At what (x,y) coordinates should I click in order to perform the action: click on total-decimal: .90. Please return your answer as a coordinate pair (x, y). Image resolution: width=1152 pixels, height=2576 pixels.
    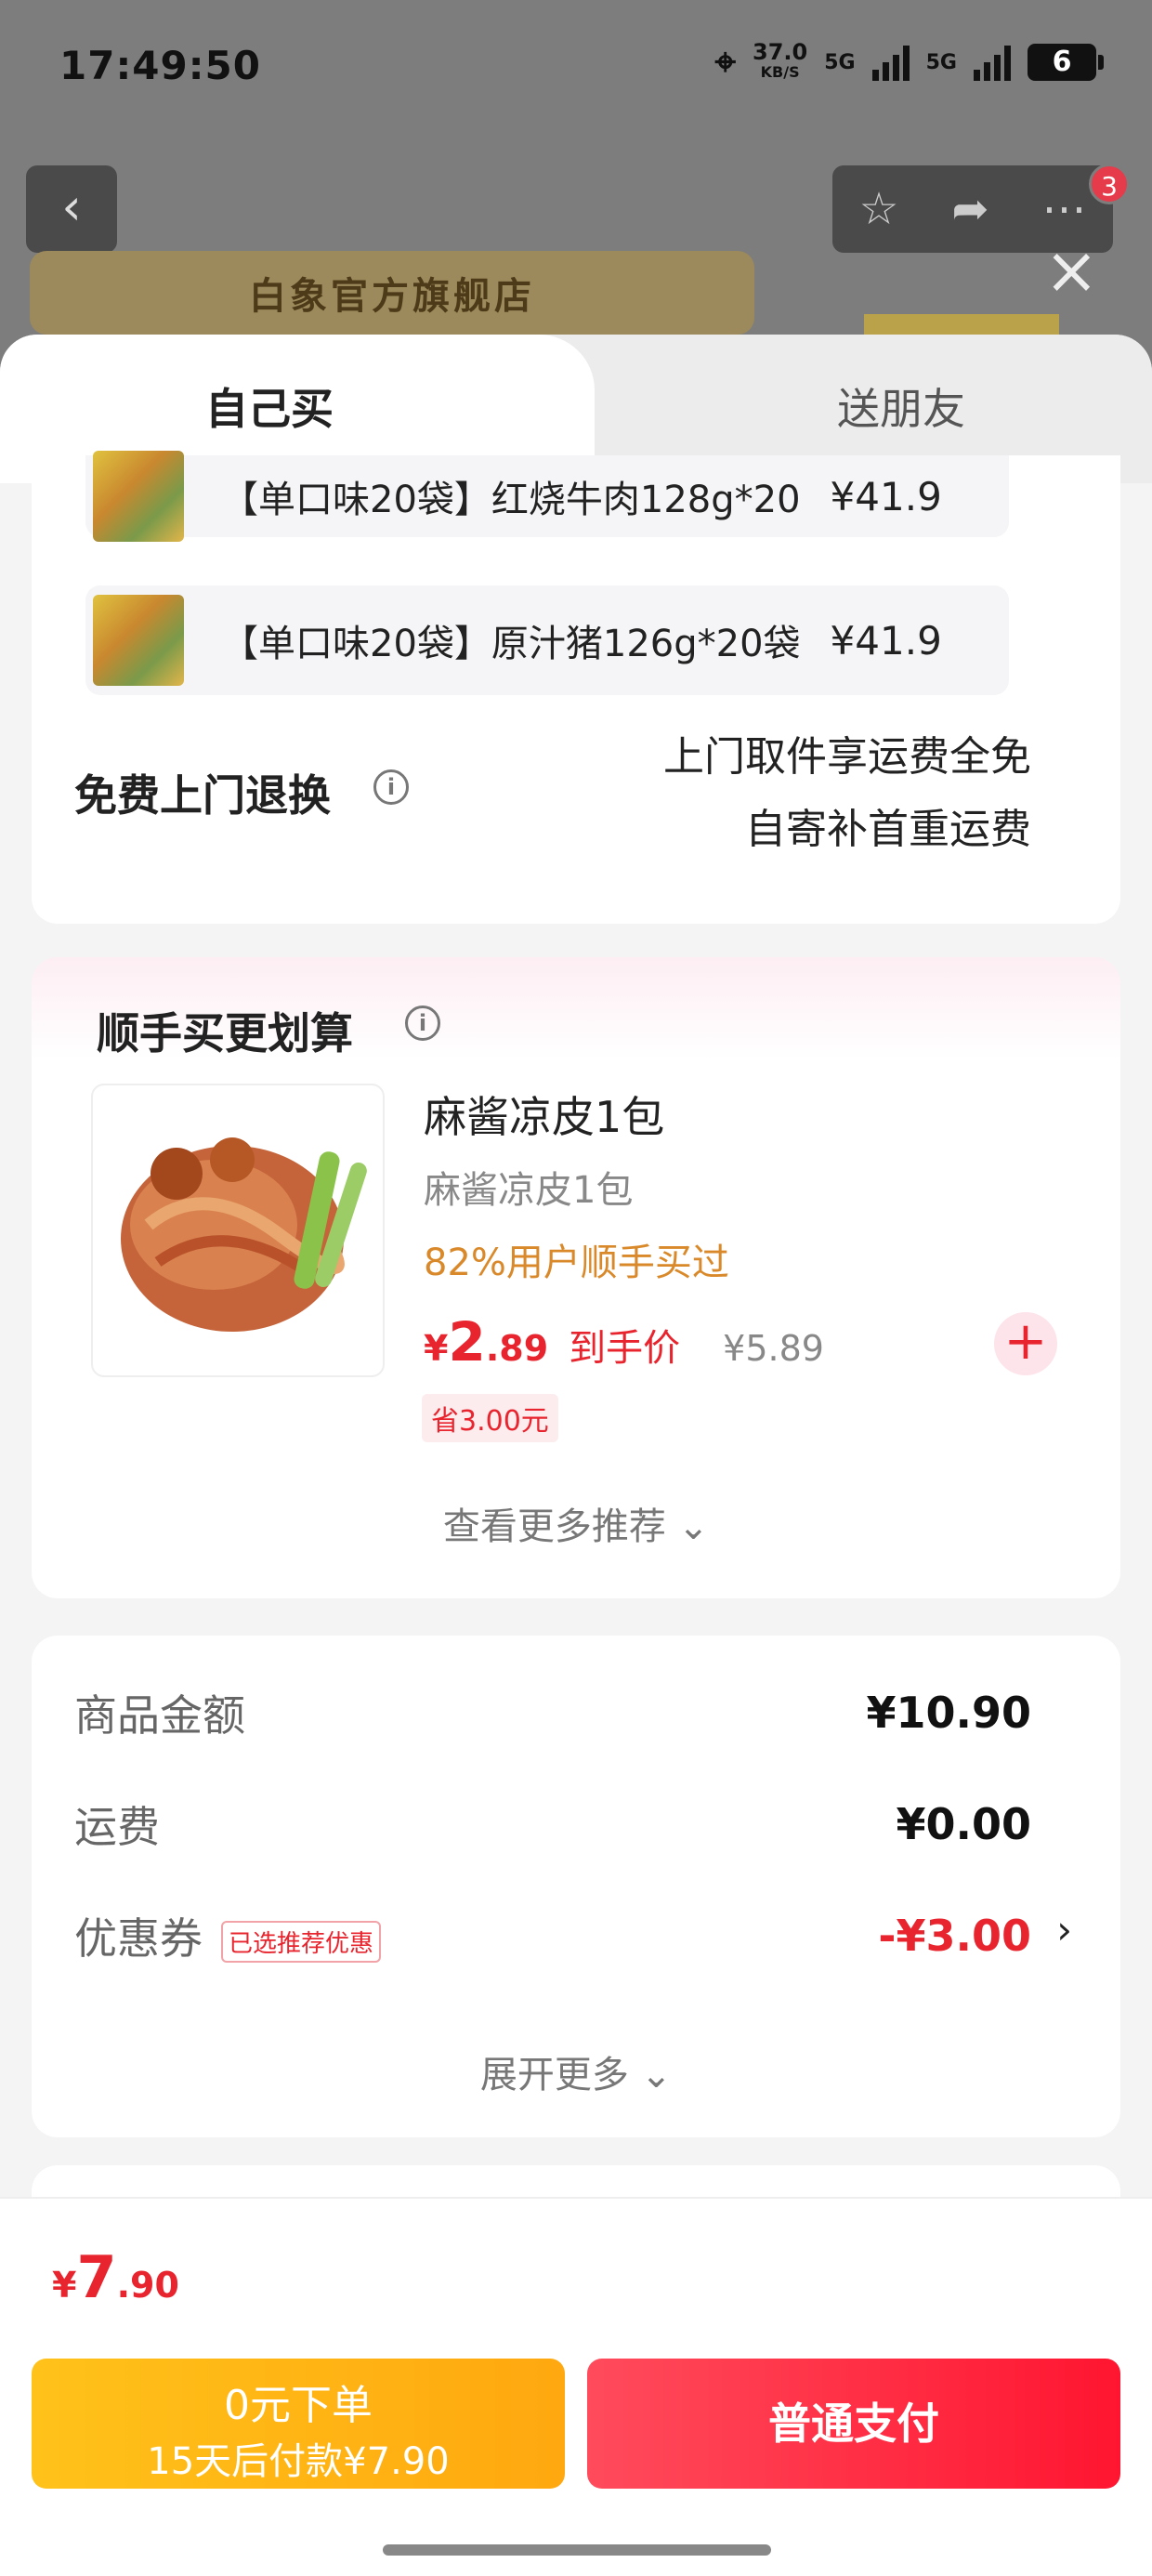
    Looking at the image, I should click on (147, 2285).